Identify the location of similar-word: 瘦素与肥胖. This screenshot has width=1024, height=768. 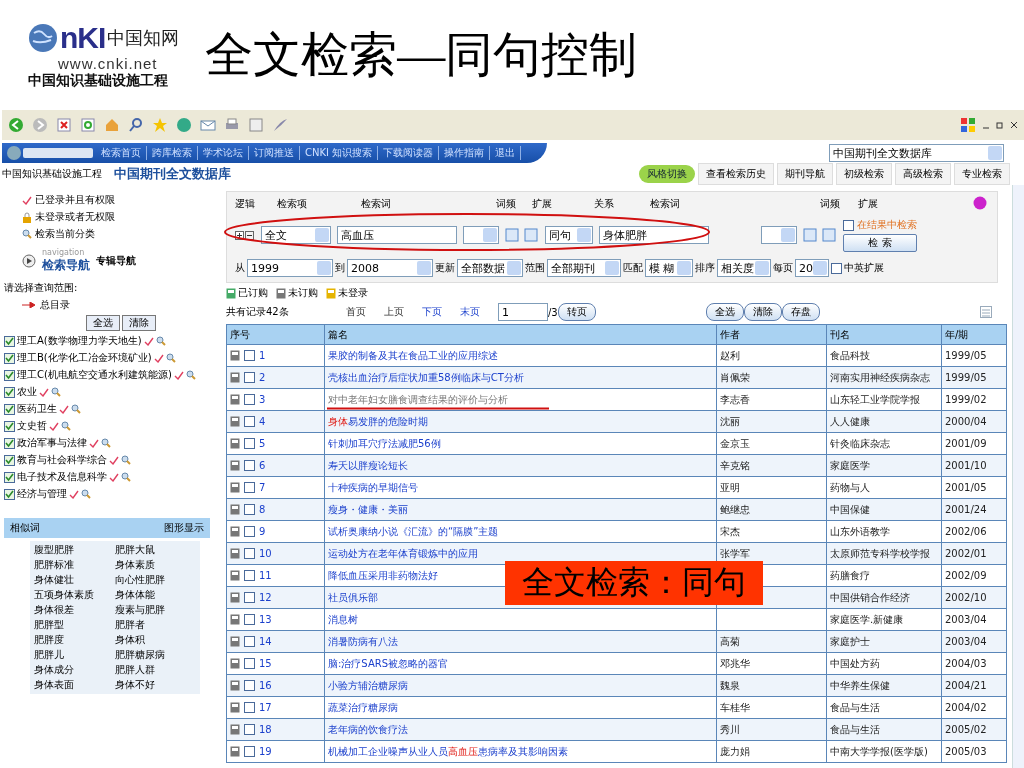
(155, 610).